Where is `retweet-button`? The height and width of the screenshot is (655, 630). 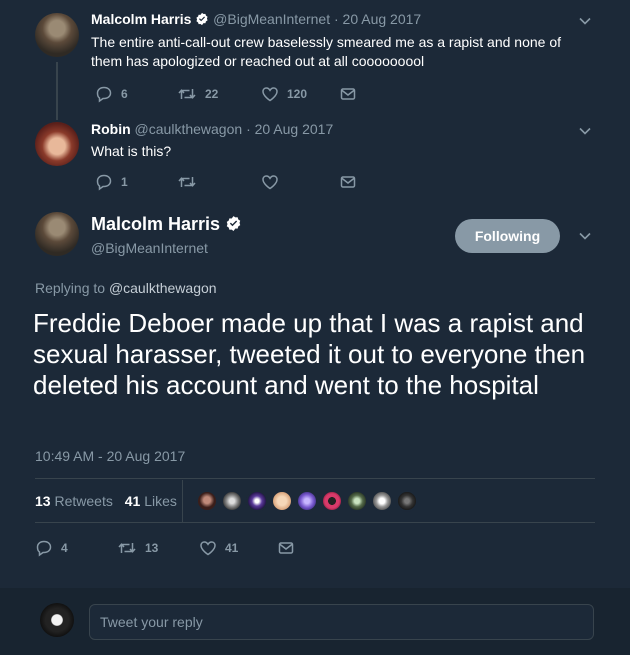 retweet-button is located at coordinates (219, 182).